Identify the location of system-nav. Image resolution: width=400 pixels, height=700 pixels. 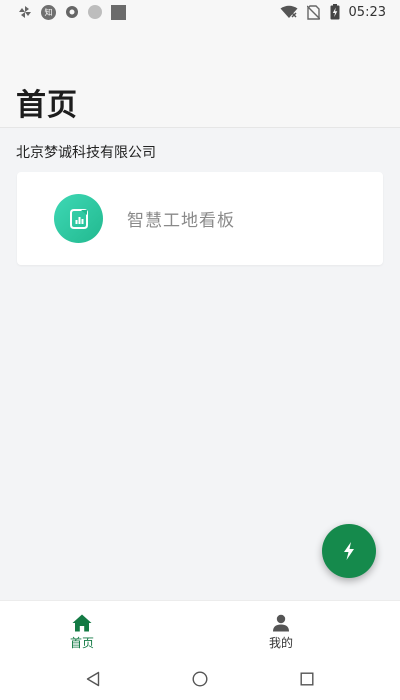
(200, 679).